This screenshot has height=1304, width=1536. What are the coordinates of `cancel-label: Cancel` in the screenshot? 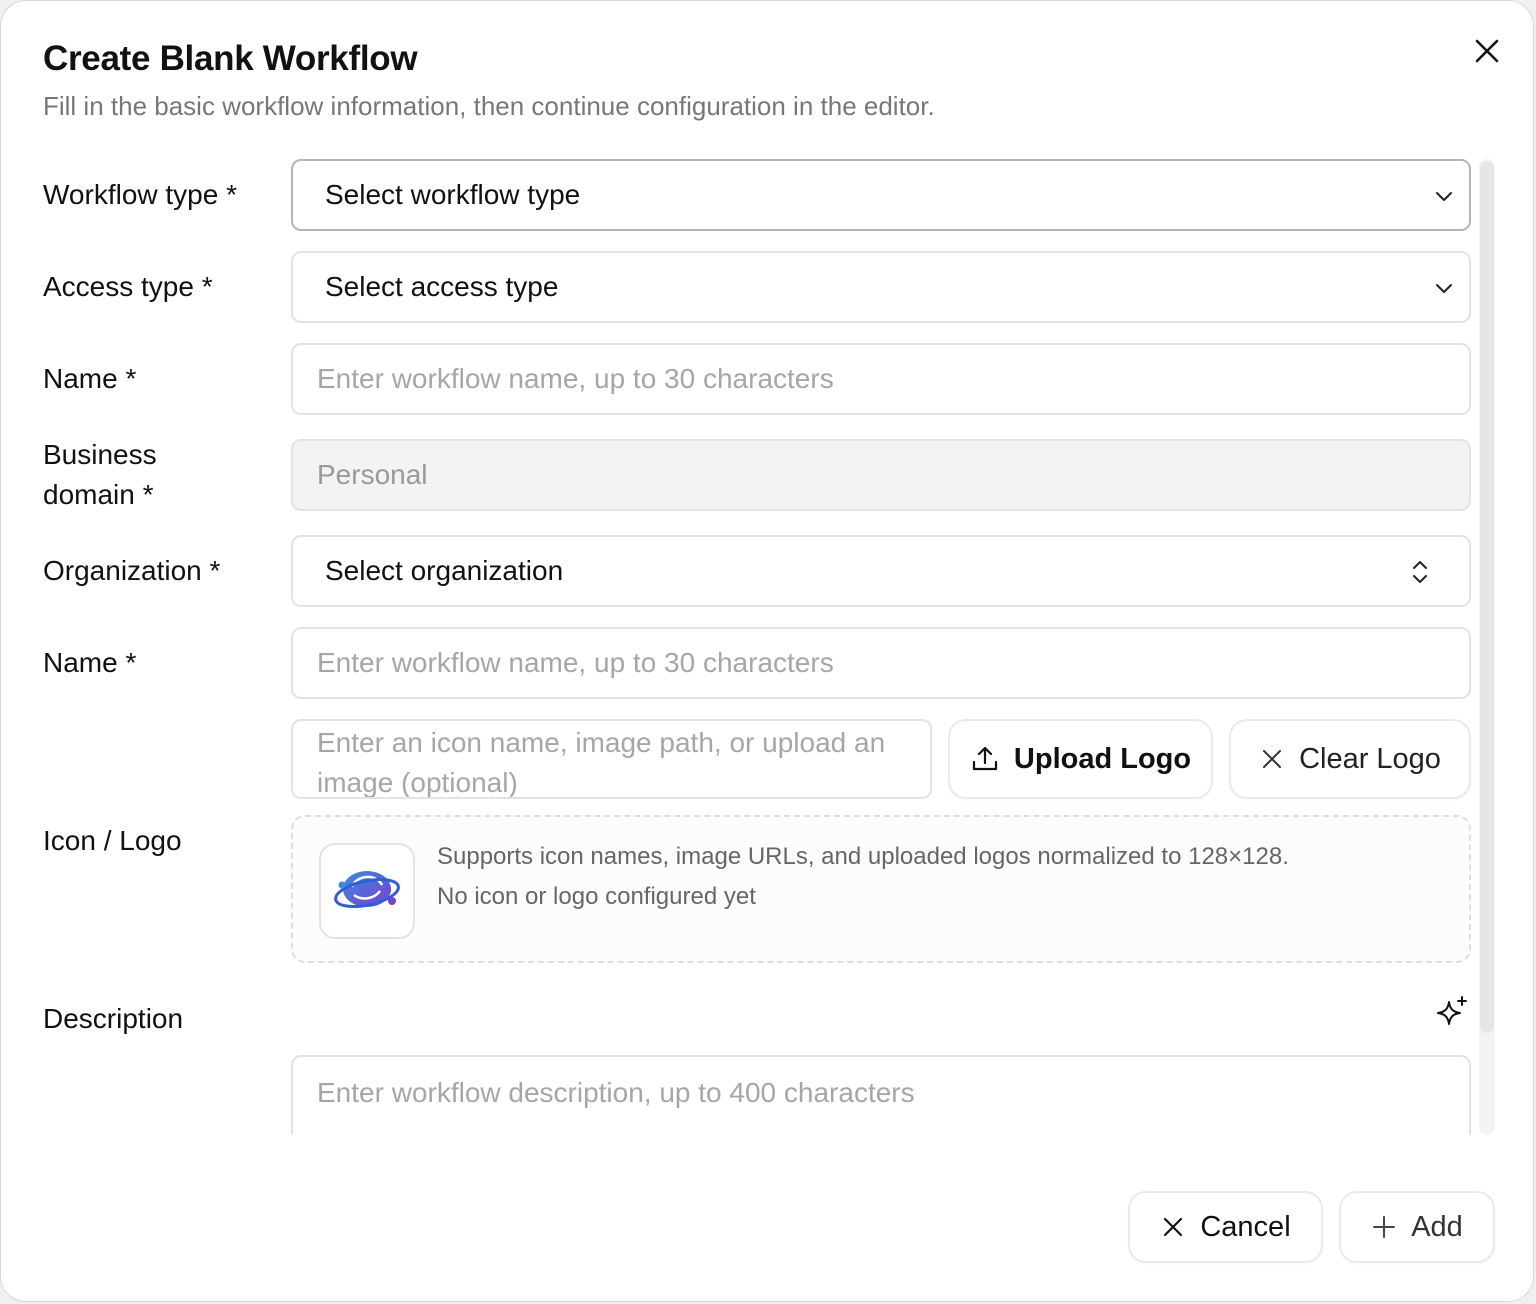 It's located at (1245, 1226).